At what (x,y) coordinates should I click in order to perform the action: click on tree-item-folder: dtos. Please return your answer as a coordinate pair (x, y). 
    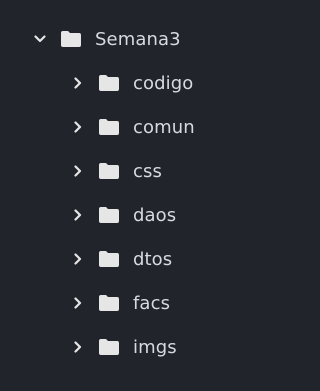
    Looking at the image, I should click on (139, 259).